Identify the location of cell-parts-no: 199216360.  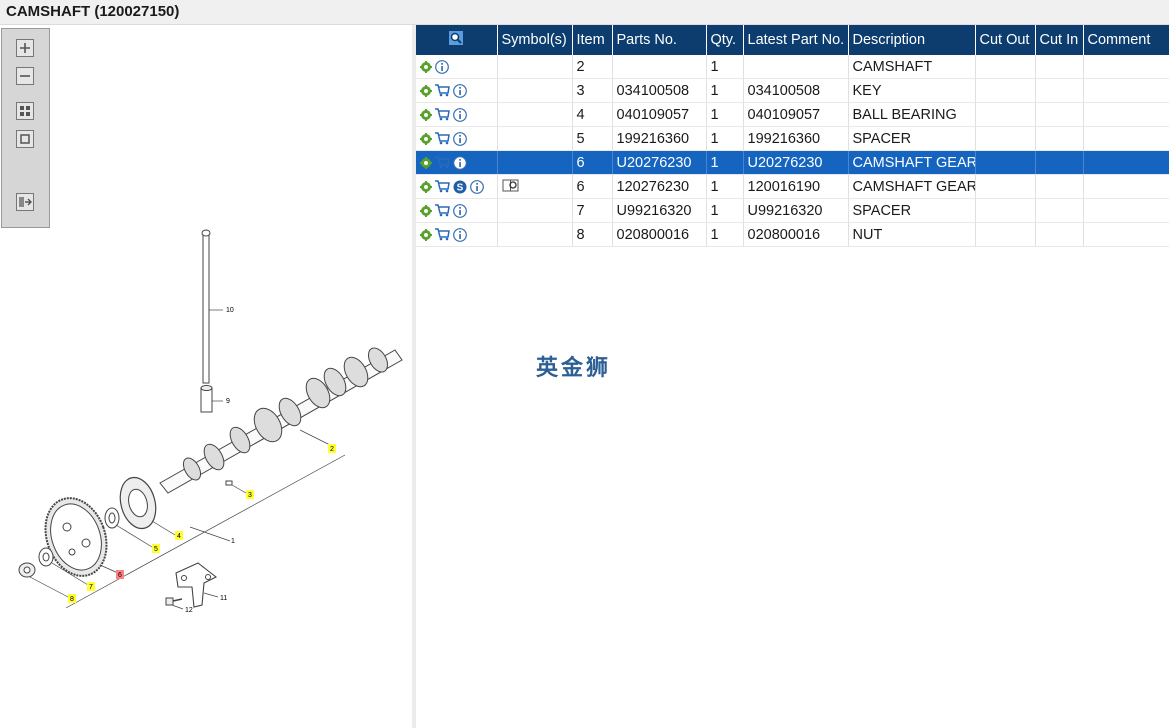
(659, 138).